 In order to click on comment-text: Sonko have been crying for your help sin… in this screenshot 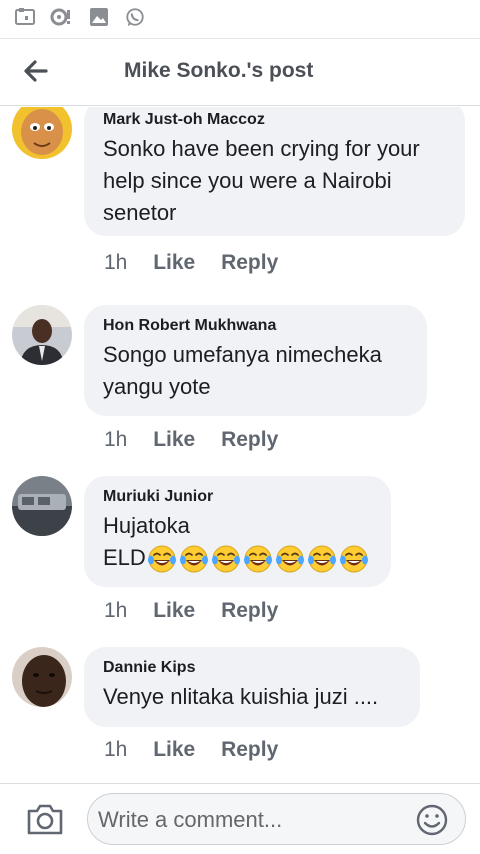, I will do `click(261, 180)`.